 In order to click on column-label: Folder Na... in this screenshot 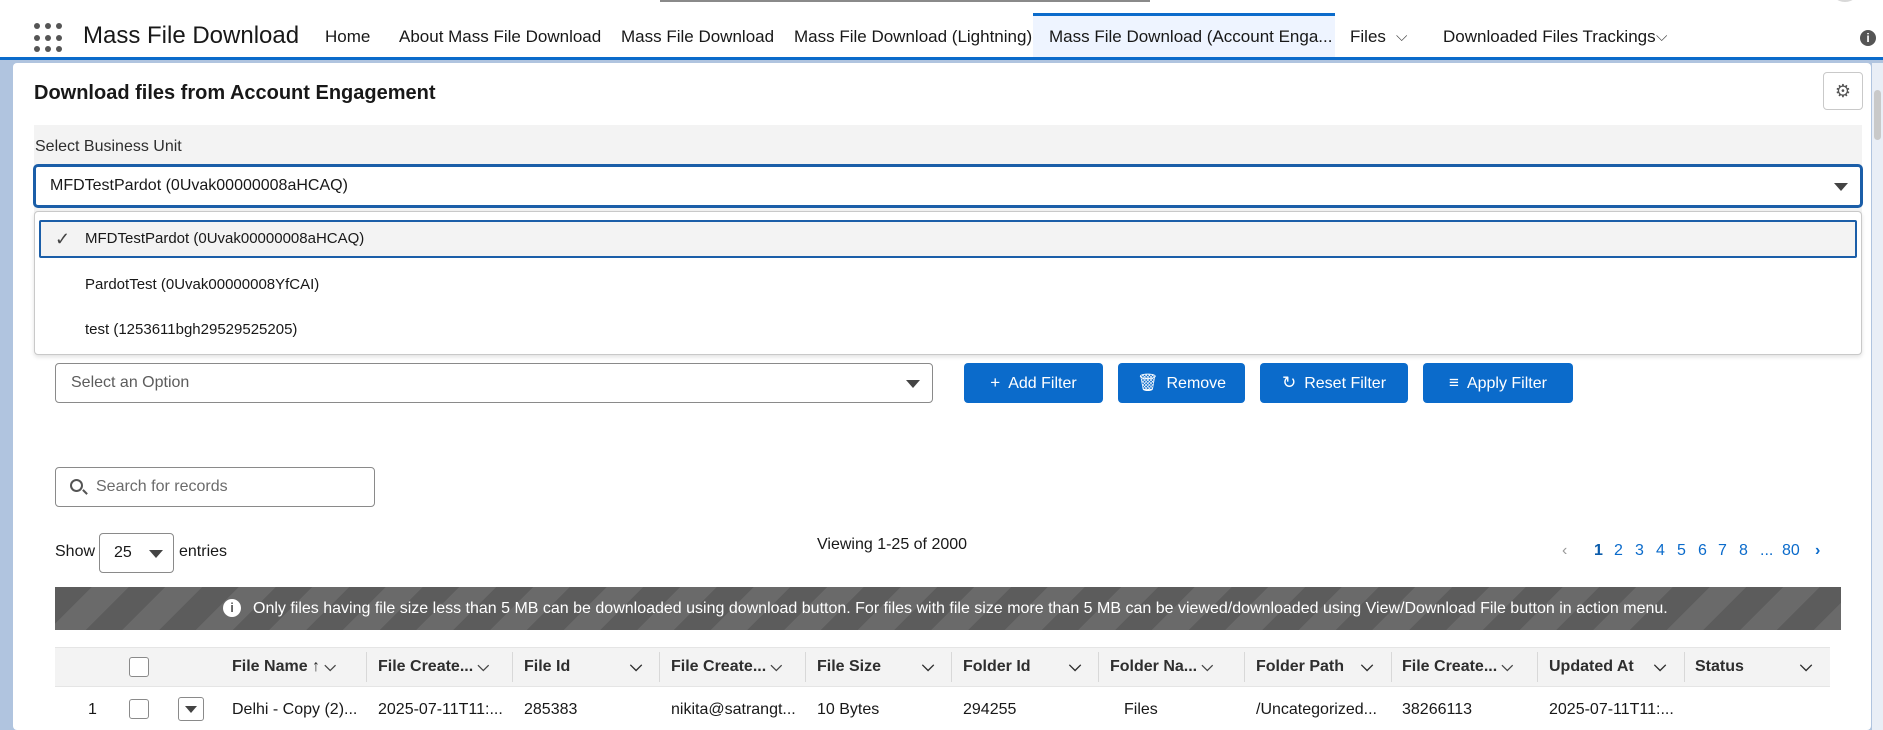, I will do `click(1154, 666)`.